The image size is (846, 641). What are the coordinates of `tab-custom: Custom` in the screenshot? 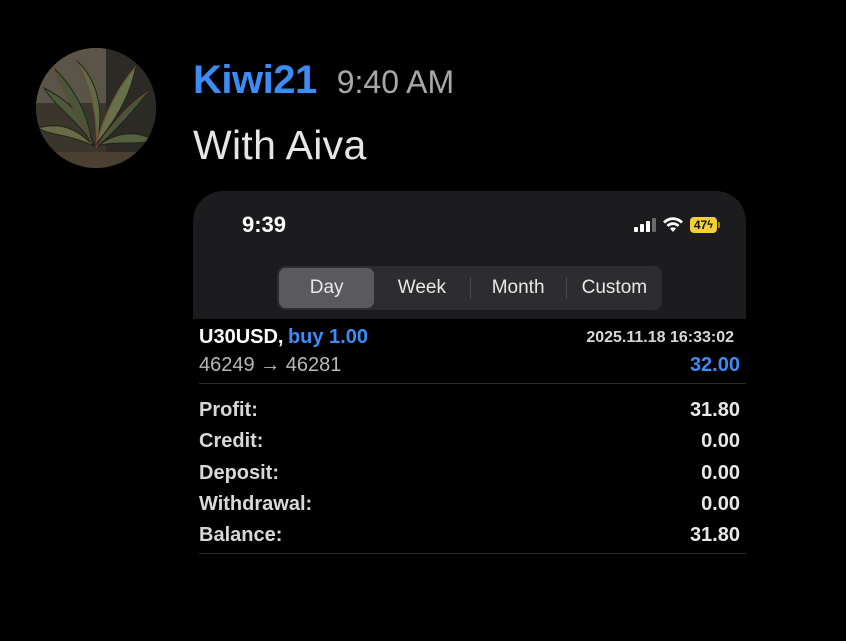 It's located at (614, 288).